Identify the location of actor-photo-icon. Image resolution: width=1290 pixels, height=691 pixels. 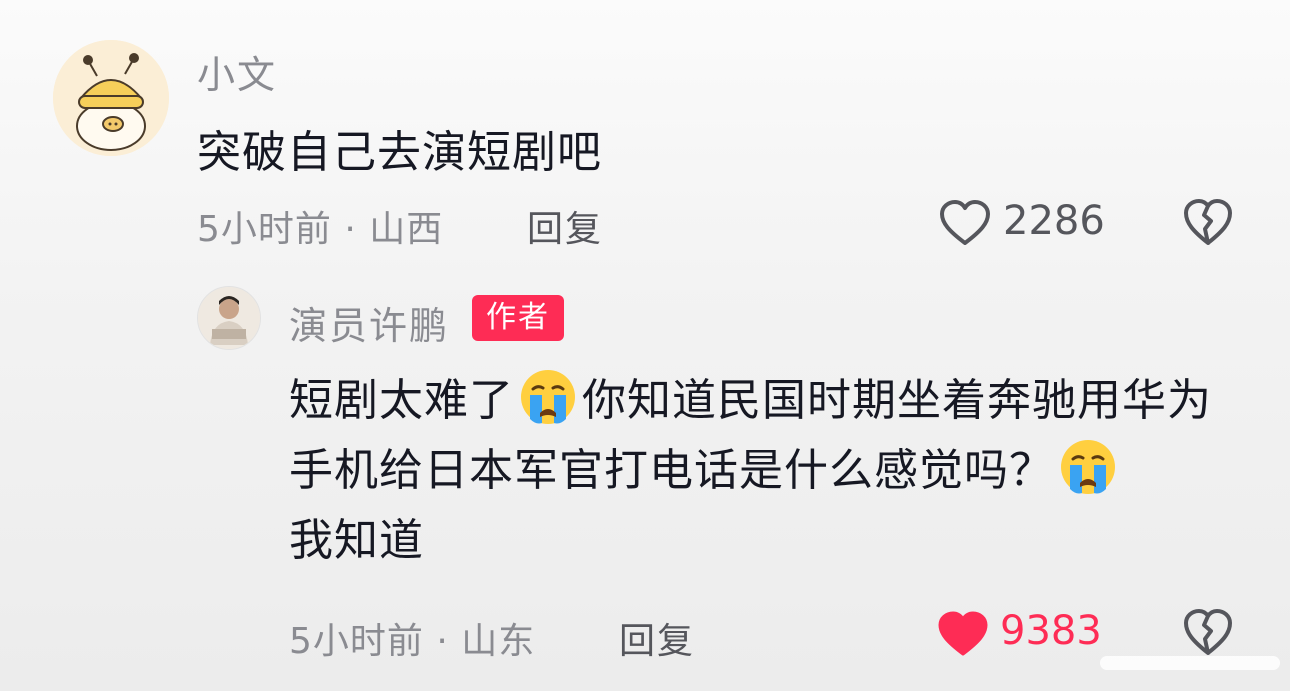
(229, 318).